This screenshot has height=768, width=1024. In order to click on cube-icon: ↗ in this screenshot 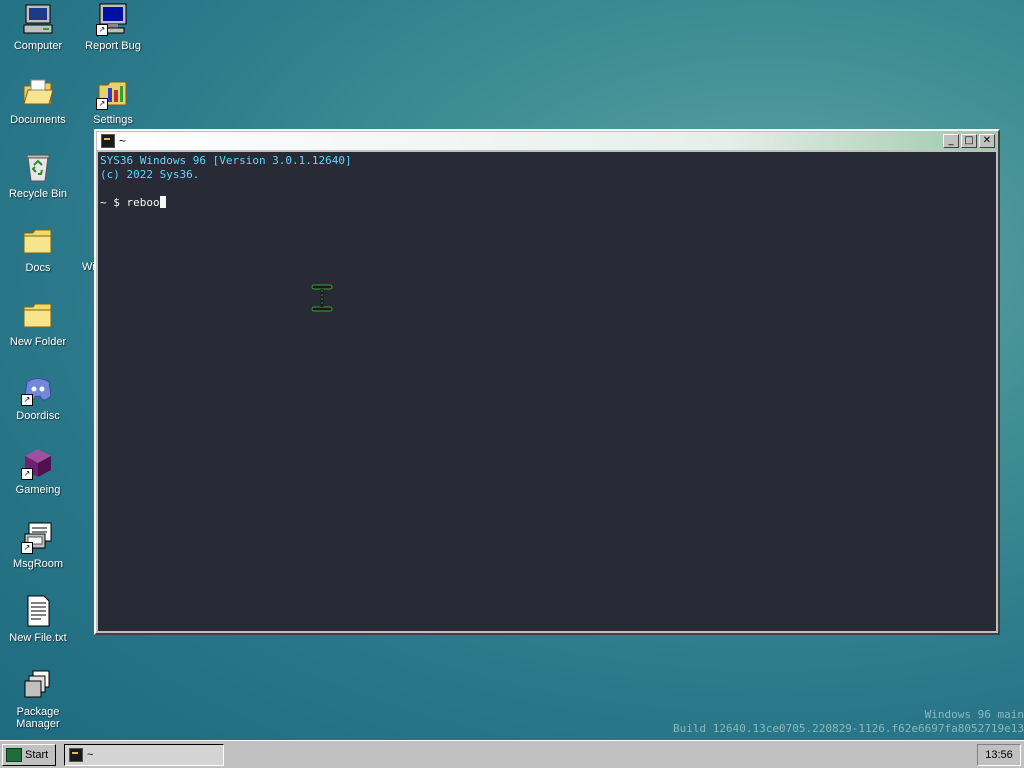, I will do `click(38, 463)`.